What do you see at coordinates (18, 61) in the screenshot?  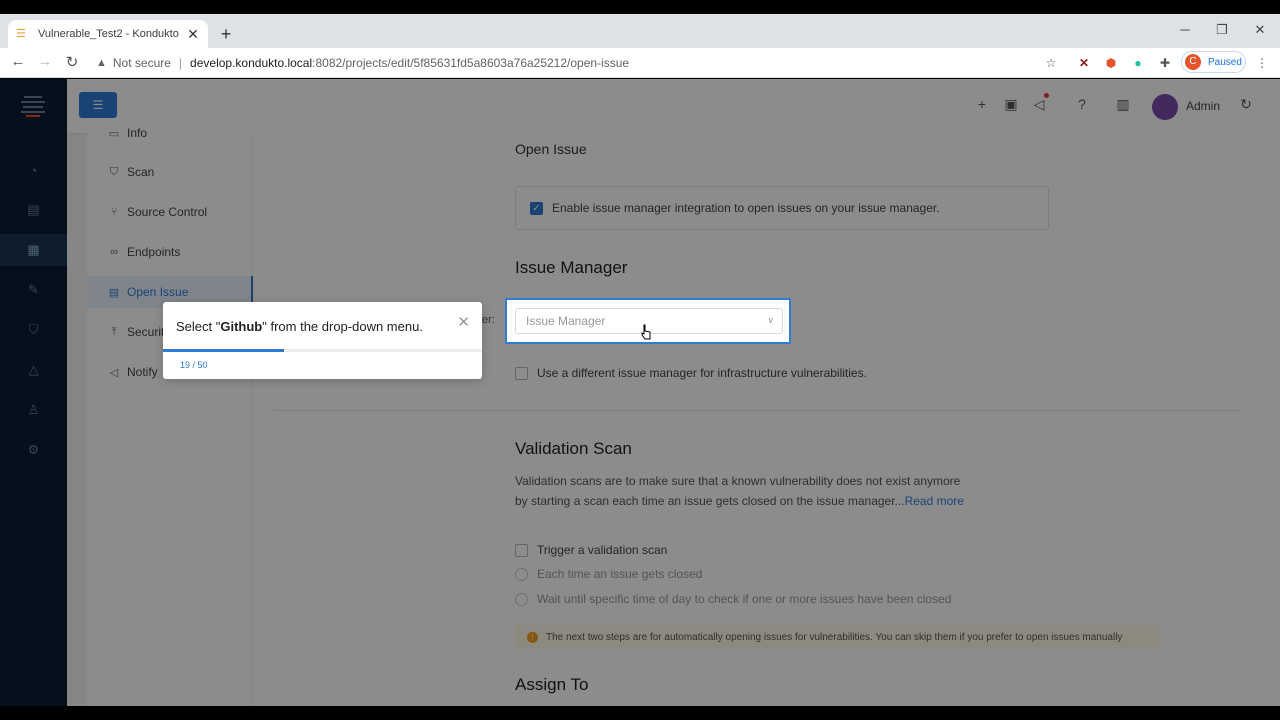 I see `back-arrow-icon: ←` at bounding box center [18, 61].